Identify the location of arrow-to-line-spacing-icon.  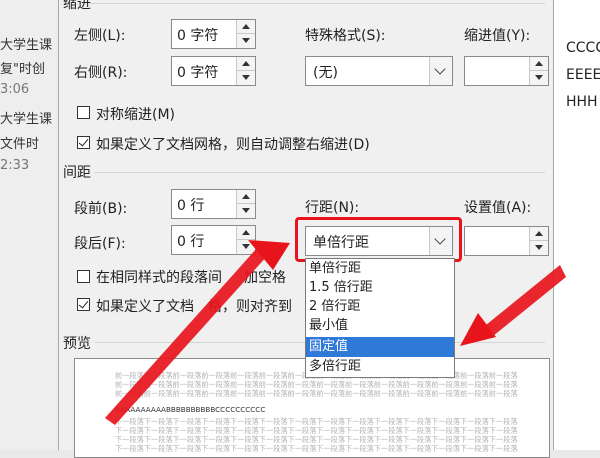
(197, 332).